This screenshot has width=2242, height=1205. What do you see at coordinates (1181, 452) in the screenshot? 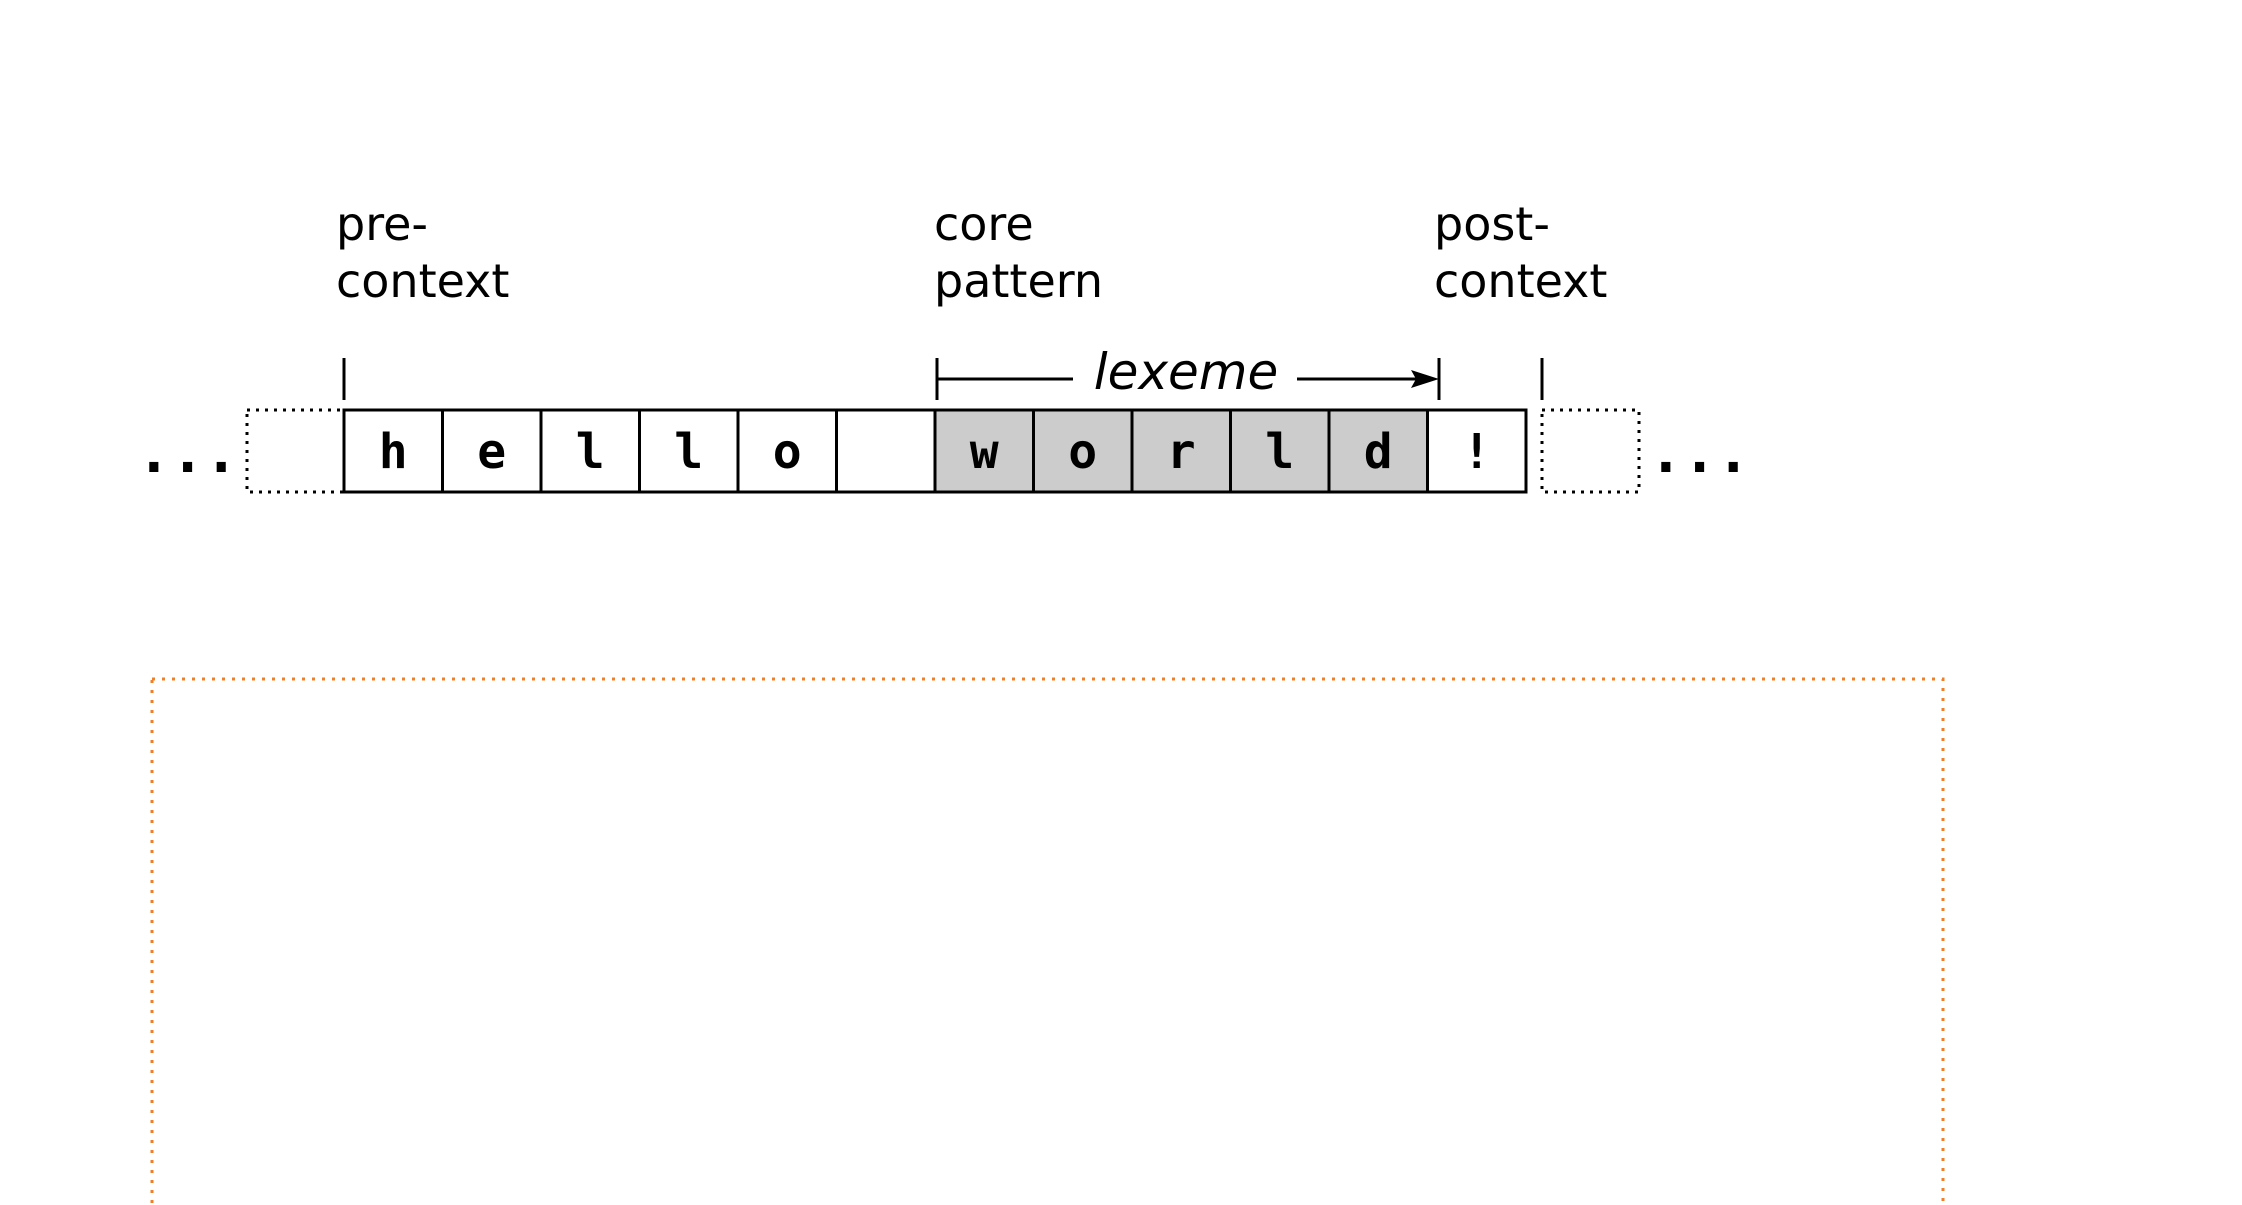
I see `cell-char: r` at bounding box center [1181, 452].